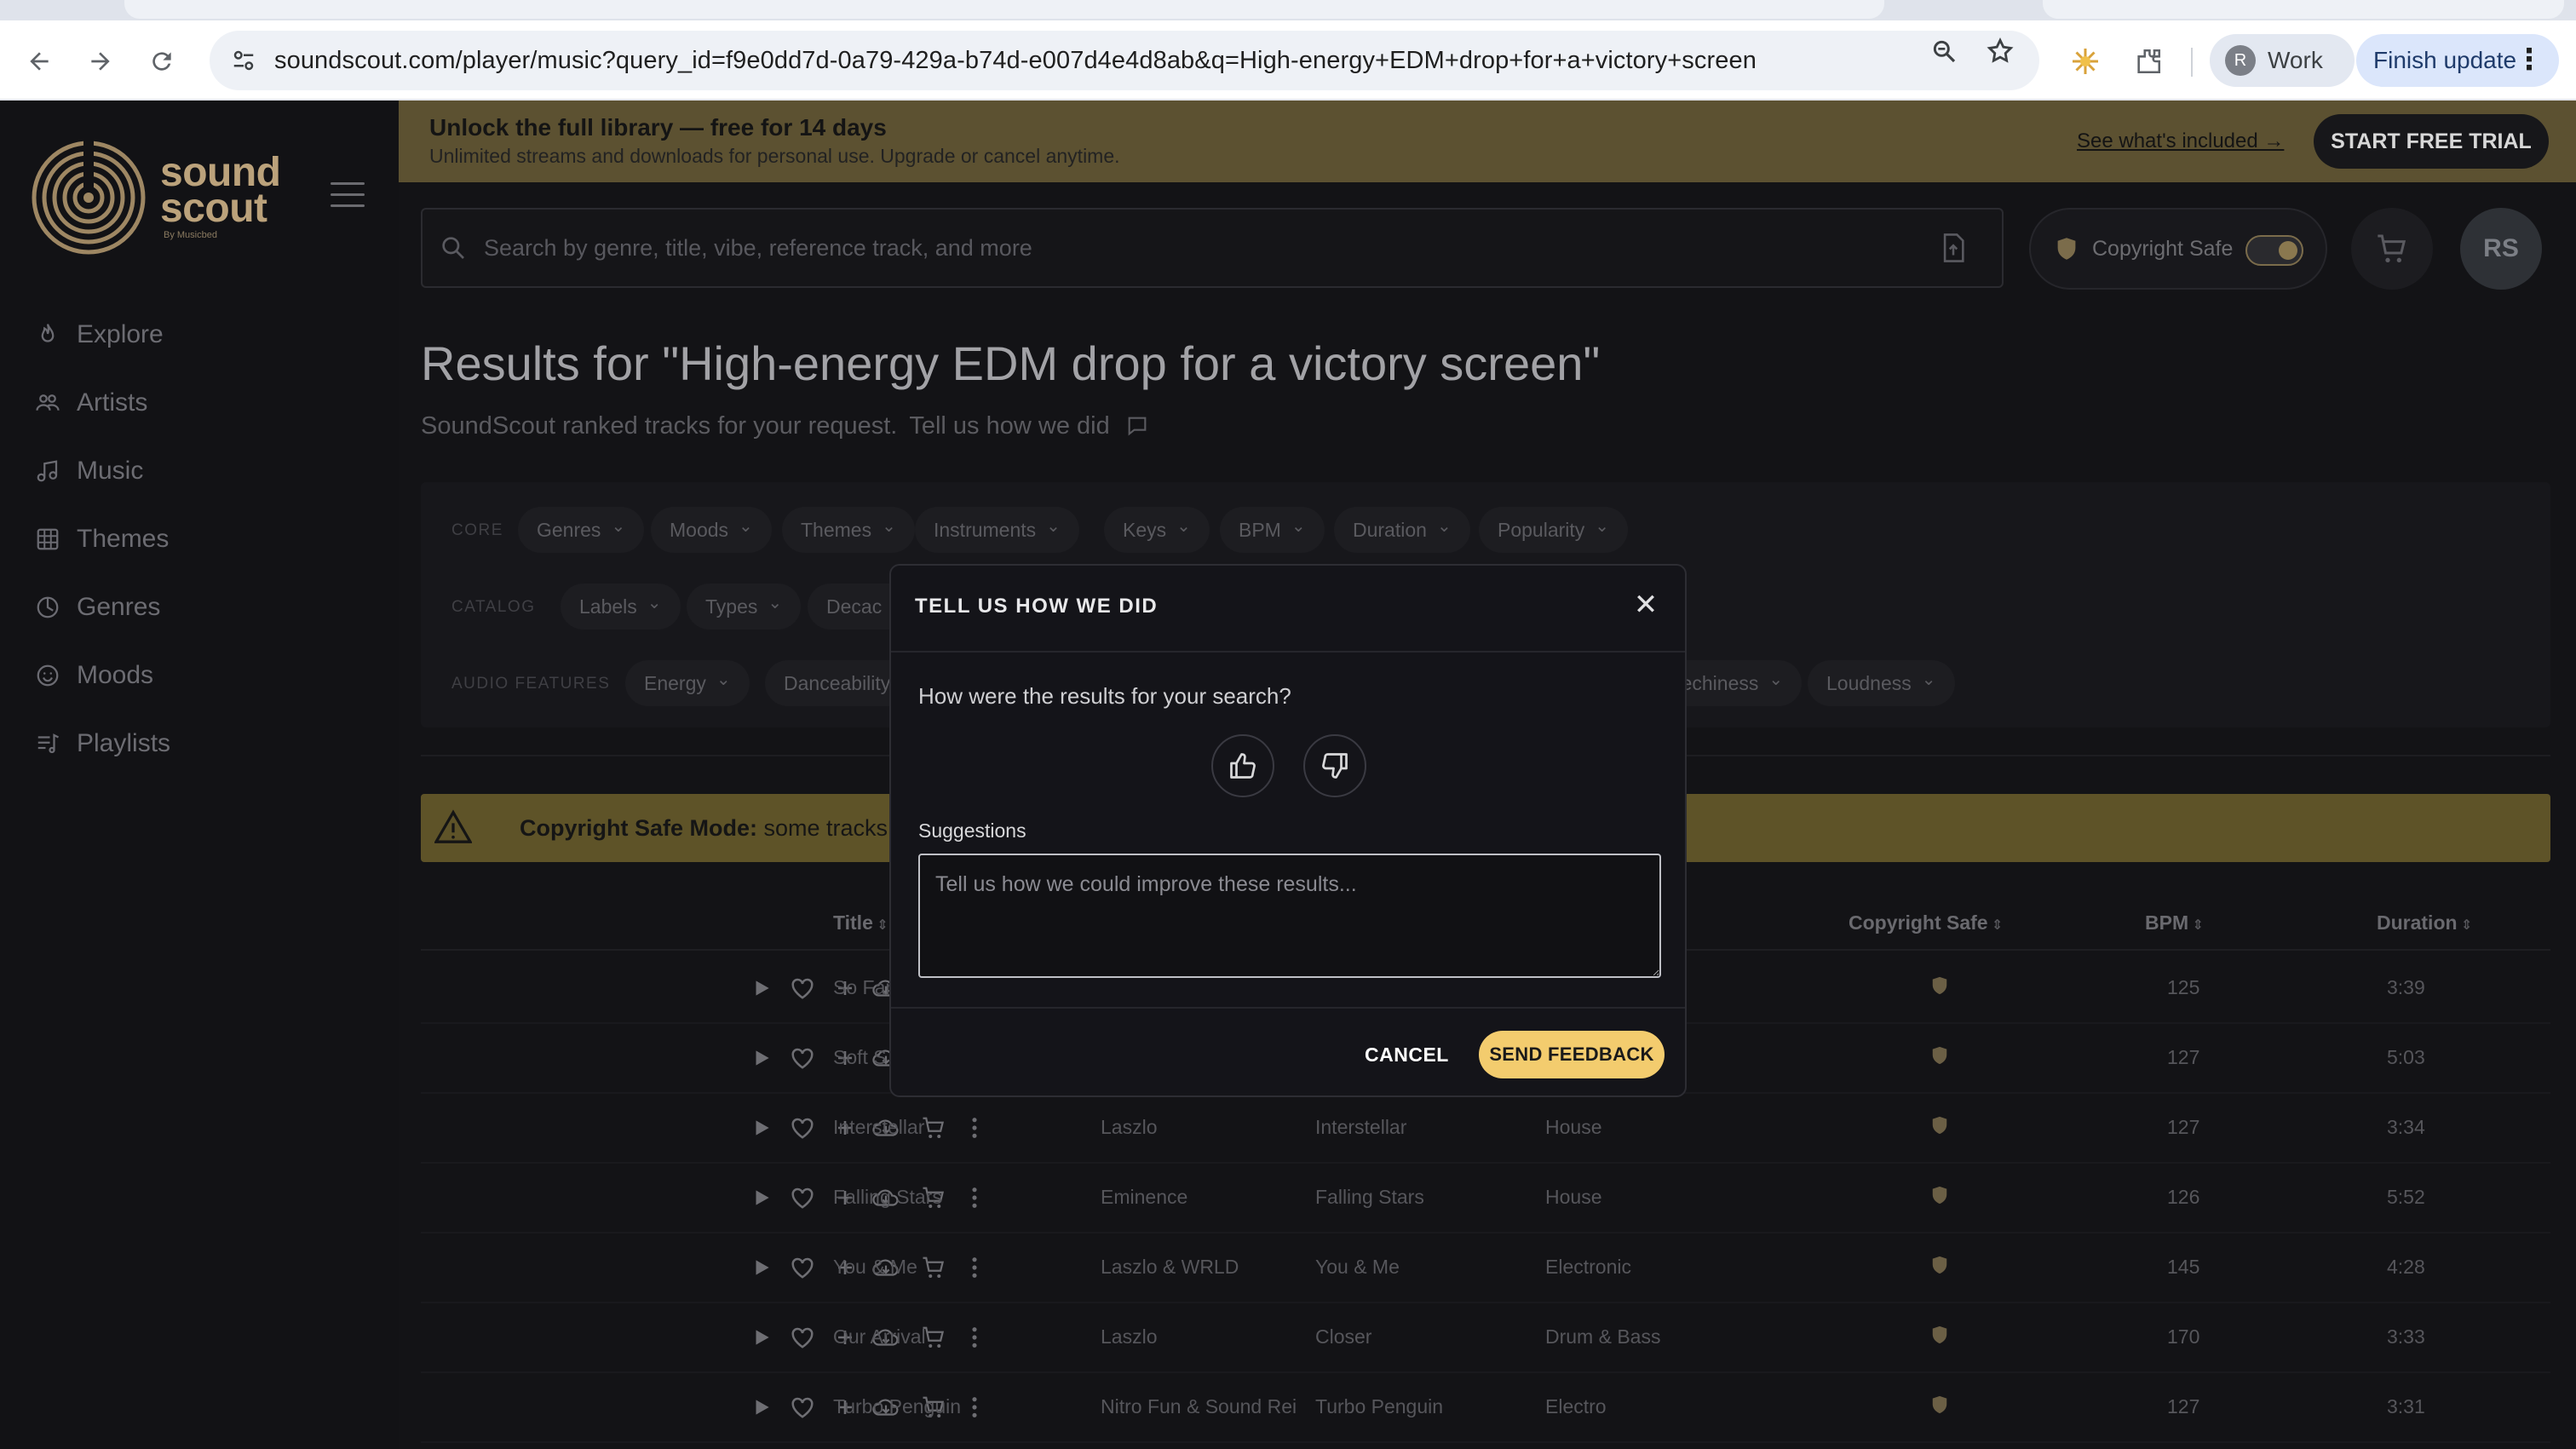 Image resolution: width=2576 pixels, height=1449 pixels. I want to click on sidebar-item-moods: Moods, so click(93, 676).